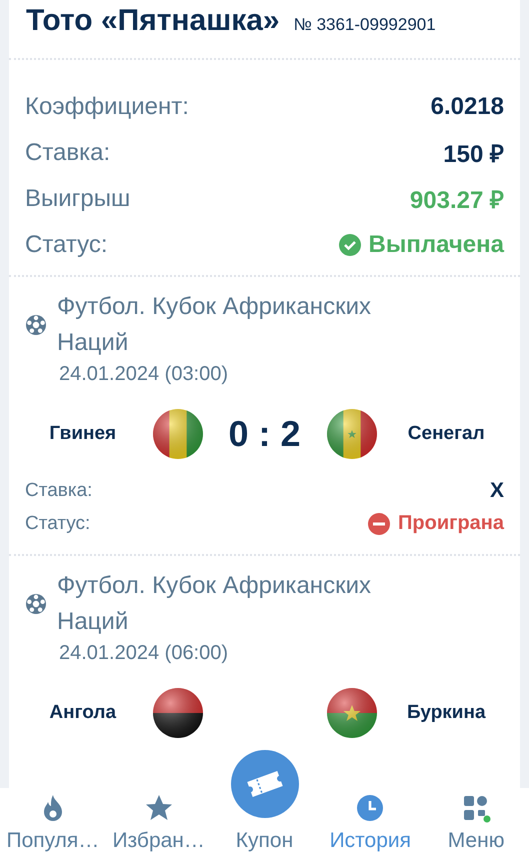 This screenshot has height=859, width=529. What do you see at coordinates (107, 106) in the screenshot?
I see `summary-label: Коэффициент:` at bounding box center [107, 106].